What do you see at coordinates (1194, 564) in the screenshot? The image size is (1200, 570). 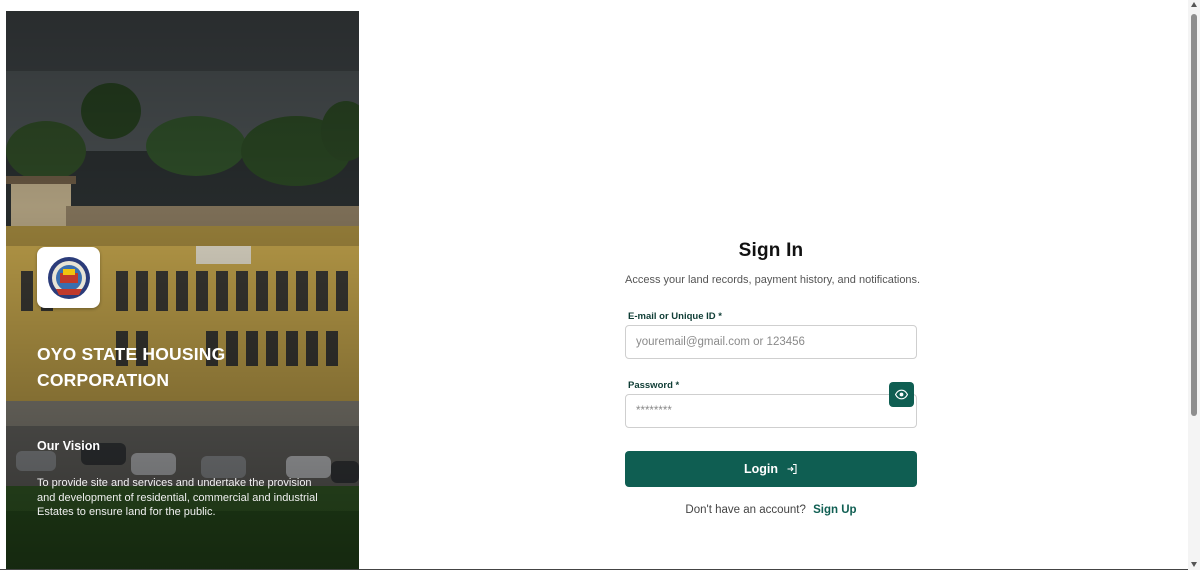 I see `scroll-down-arrow-icon` at bounding box center [1194, 564].